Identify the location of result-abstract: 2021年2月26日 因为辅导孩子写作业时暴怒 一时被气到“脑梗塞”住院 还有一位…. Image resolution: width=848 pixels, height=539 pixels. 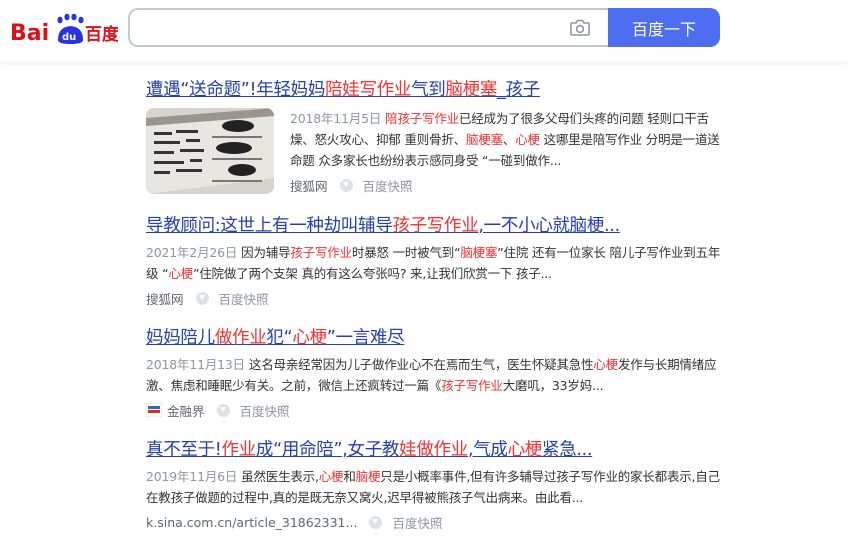
(436, 263).